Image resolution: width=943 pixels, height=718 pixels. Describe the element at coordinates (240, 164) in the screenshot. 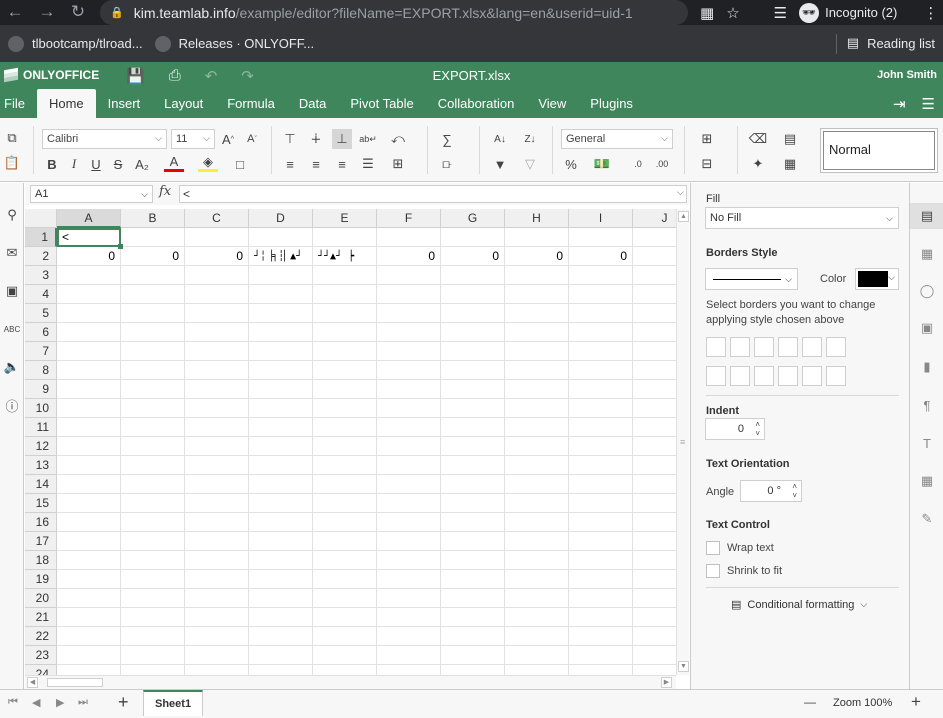

I see `borders-icon: □` at that location.